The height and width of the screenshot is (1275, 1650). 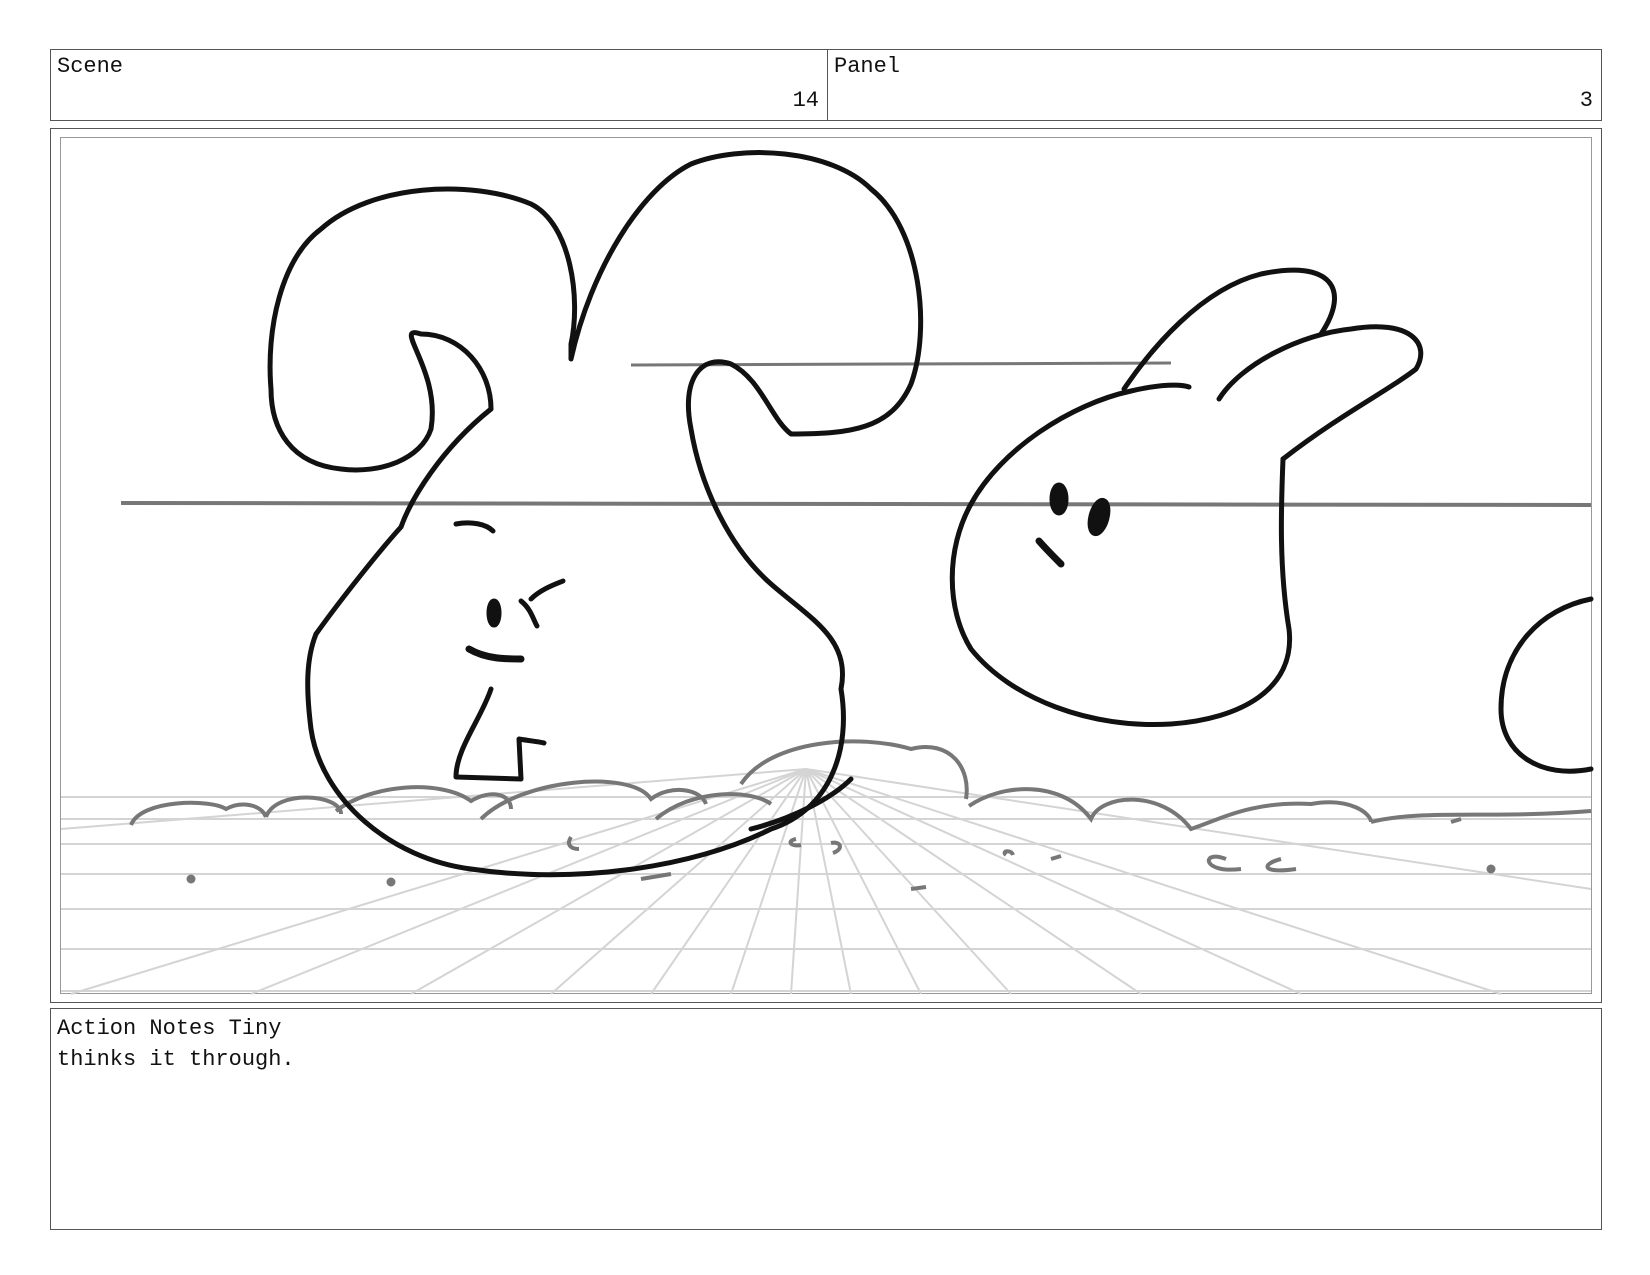 I want to click on scene-label: Scene, so click(x=90, y=66).